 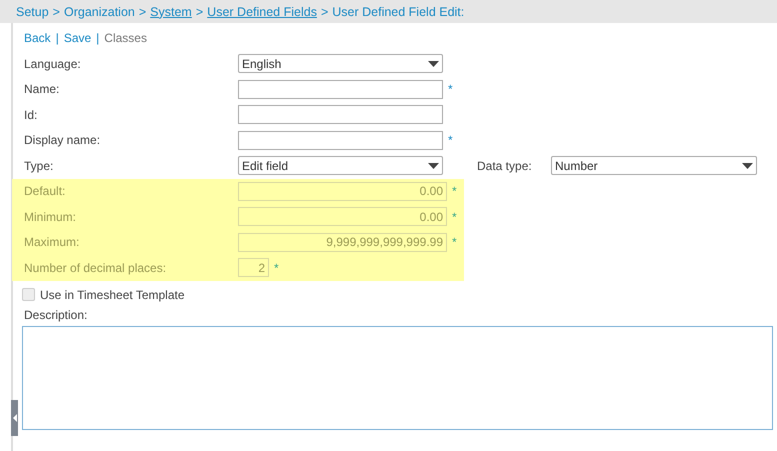 What do you see at coordinates (342, 242) in the screenshot?
I see `number-field: 9,999,999,999,999.99` at bounding box center [342, 242].